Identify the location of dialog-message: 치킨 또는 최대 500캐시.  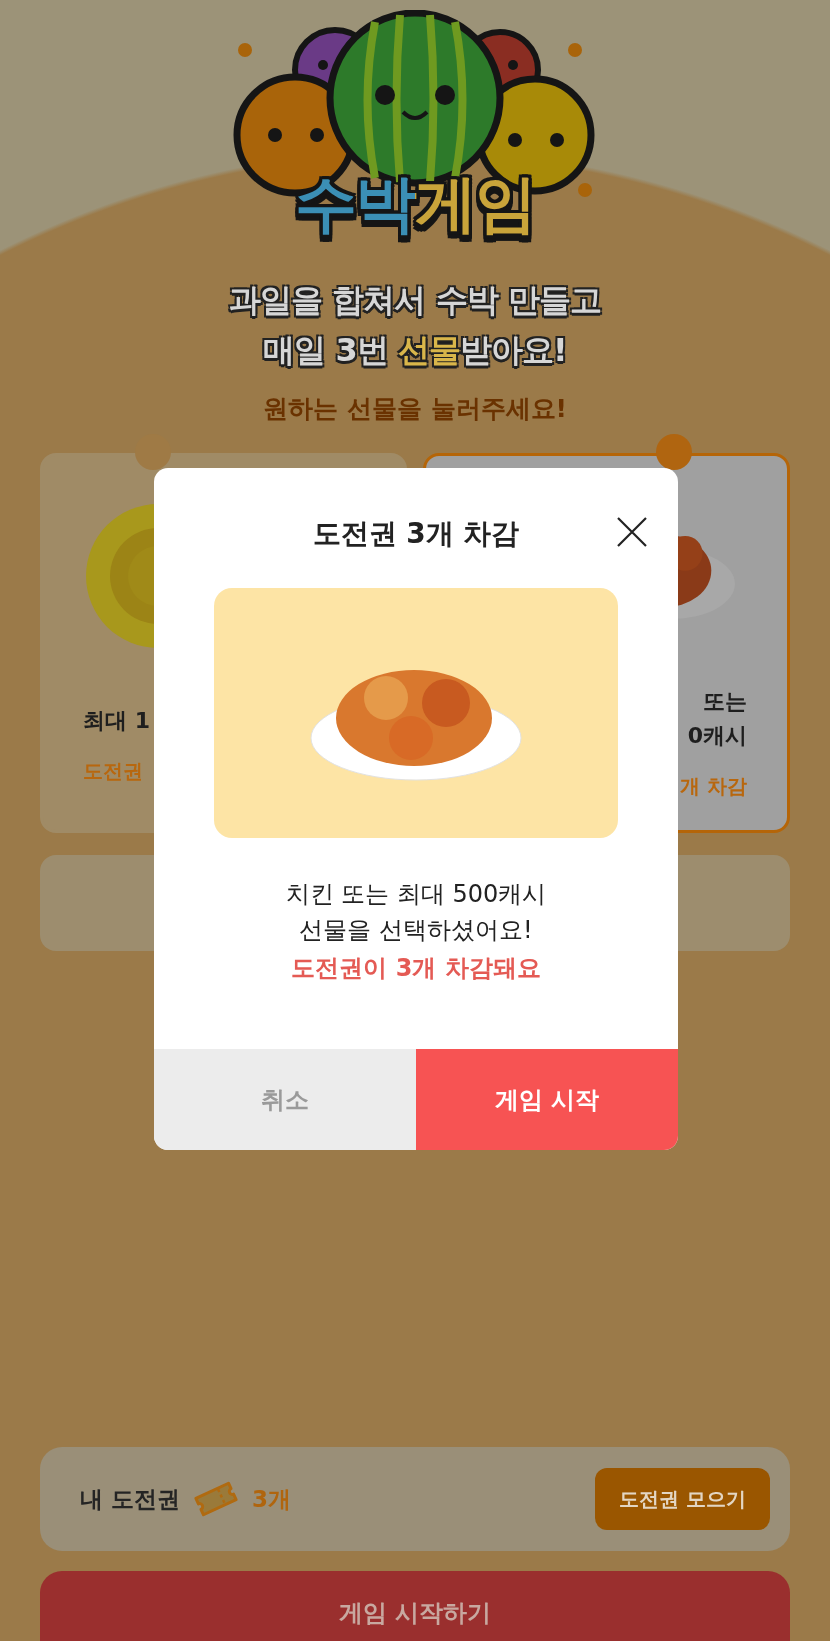
(416, 894).